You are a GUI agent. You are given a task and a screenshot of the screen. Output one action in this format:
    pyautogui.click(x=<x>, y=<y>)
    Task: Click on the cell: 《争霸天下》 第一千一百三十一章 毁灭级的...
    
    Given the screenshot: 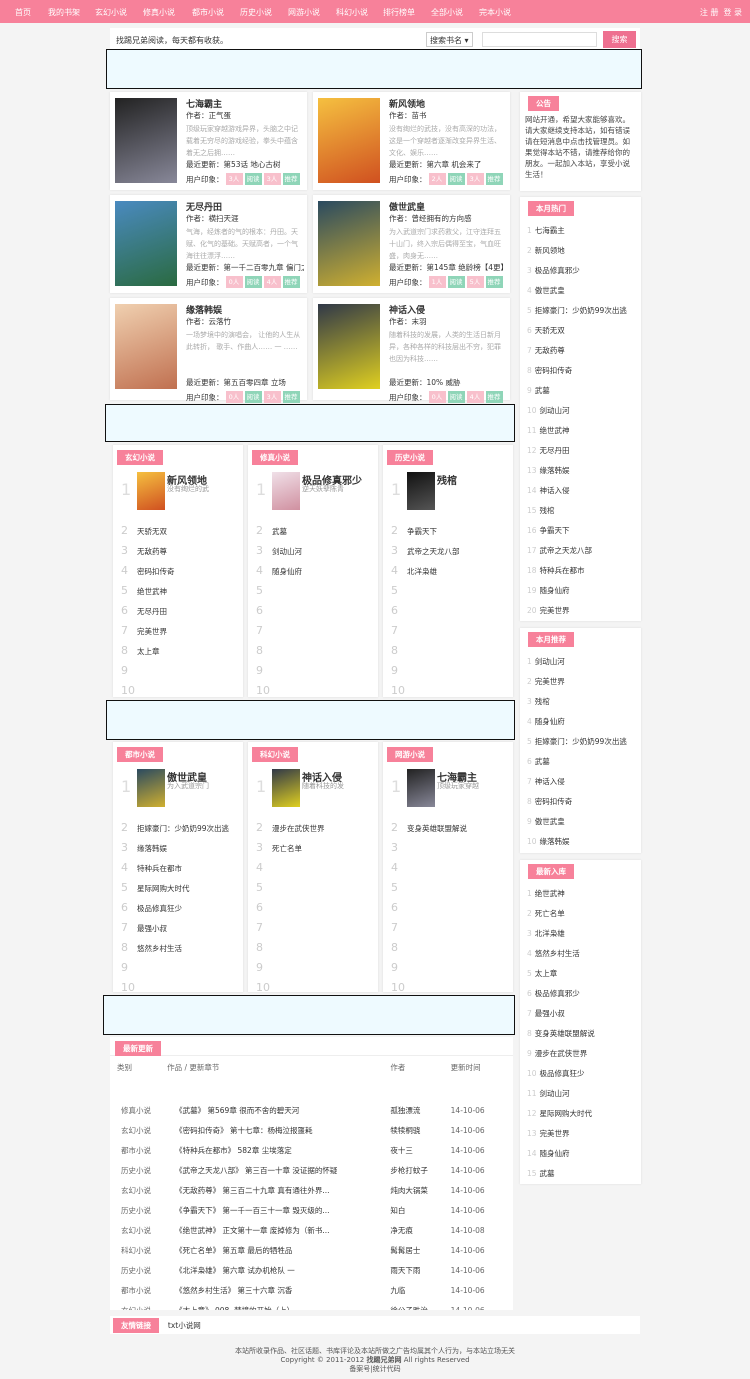 What is the action you would take?
    pyautogui.click(x=278, y=1210)
    